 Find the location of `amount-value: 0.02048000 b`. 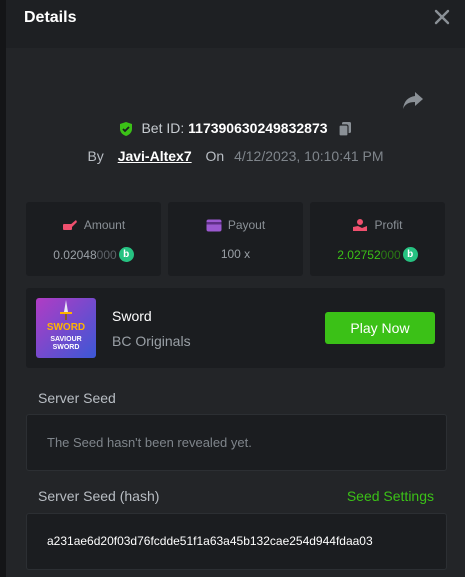

amount-value: 0.02048000 b is located at coordinates (93, 254).